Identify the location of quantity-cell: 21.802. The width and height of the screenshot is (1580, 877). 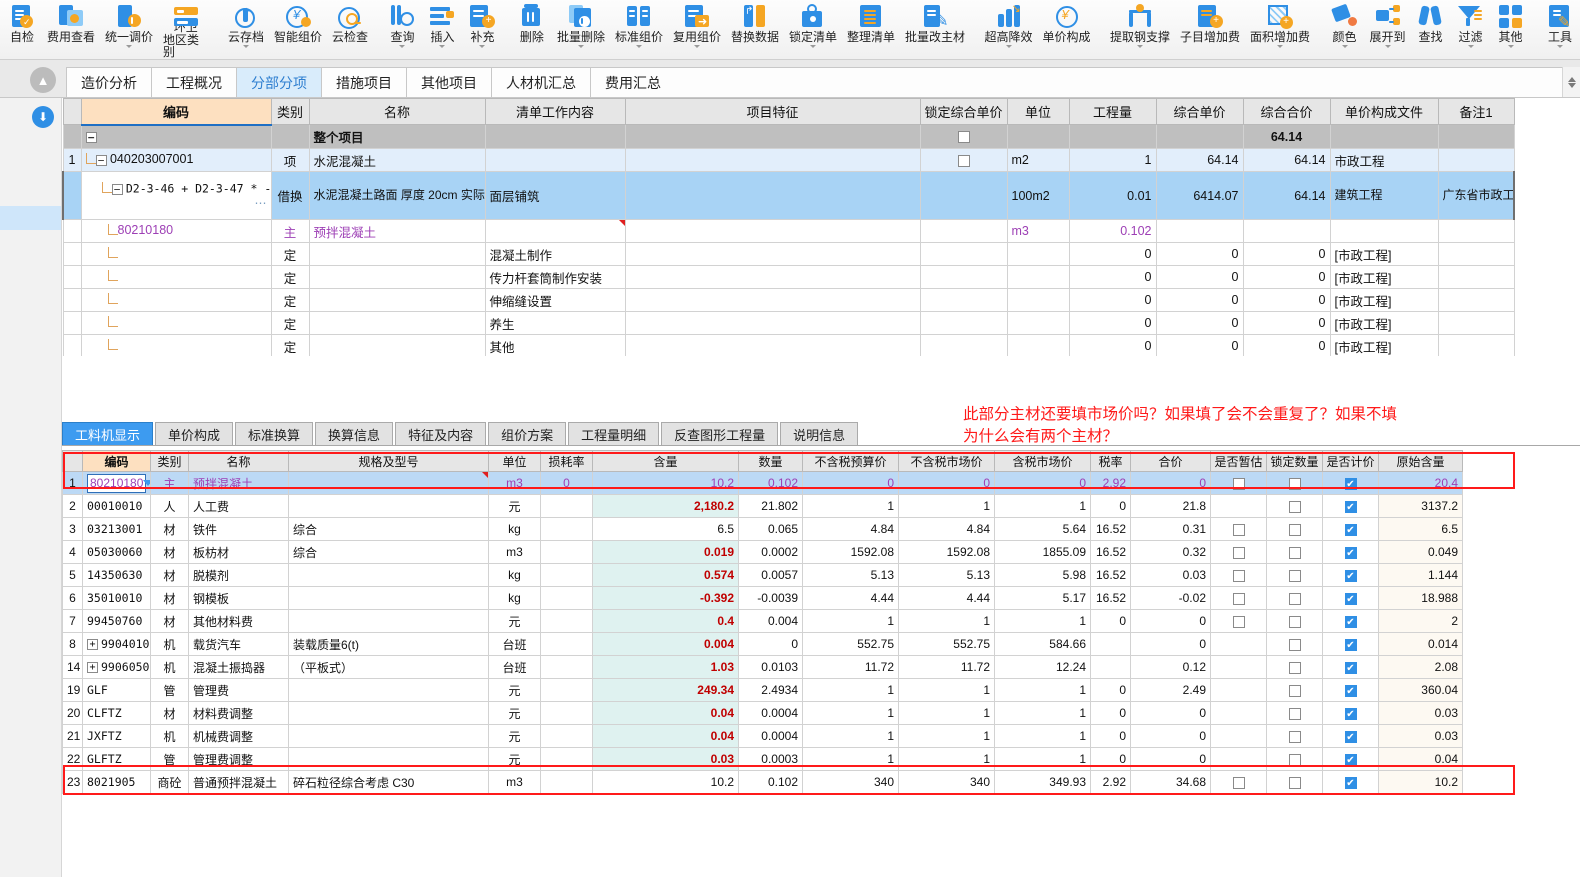
(770, 506).